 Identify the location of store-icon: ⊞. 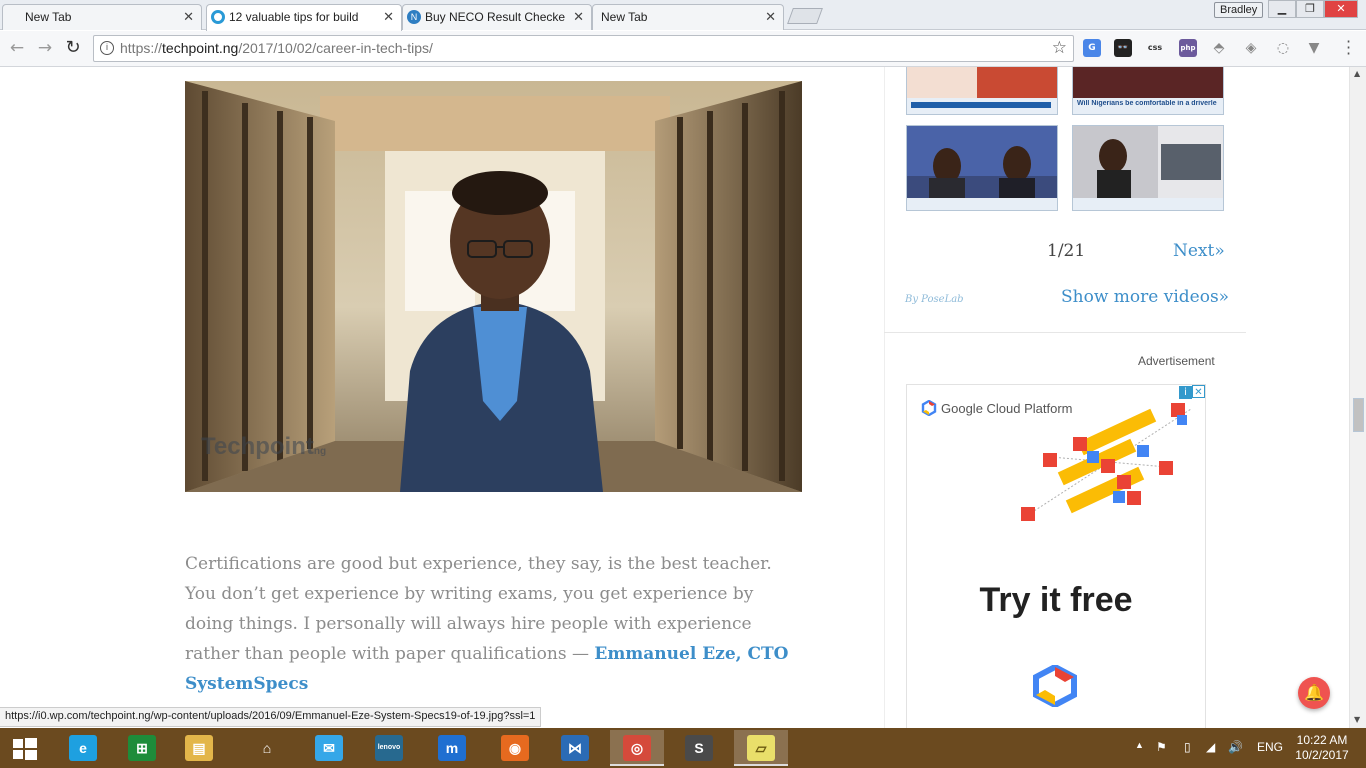
(142, 748).